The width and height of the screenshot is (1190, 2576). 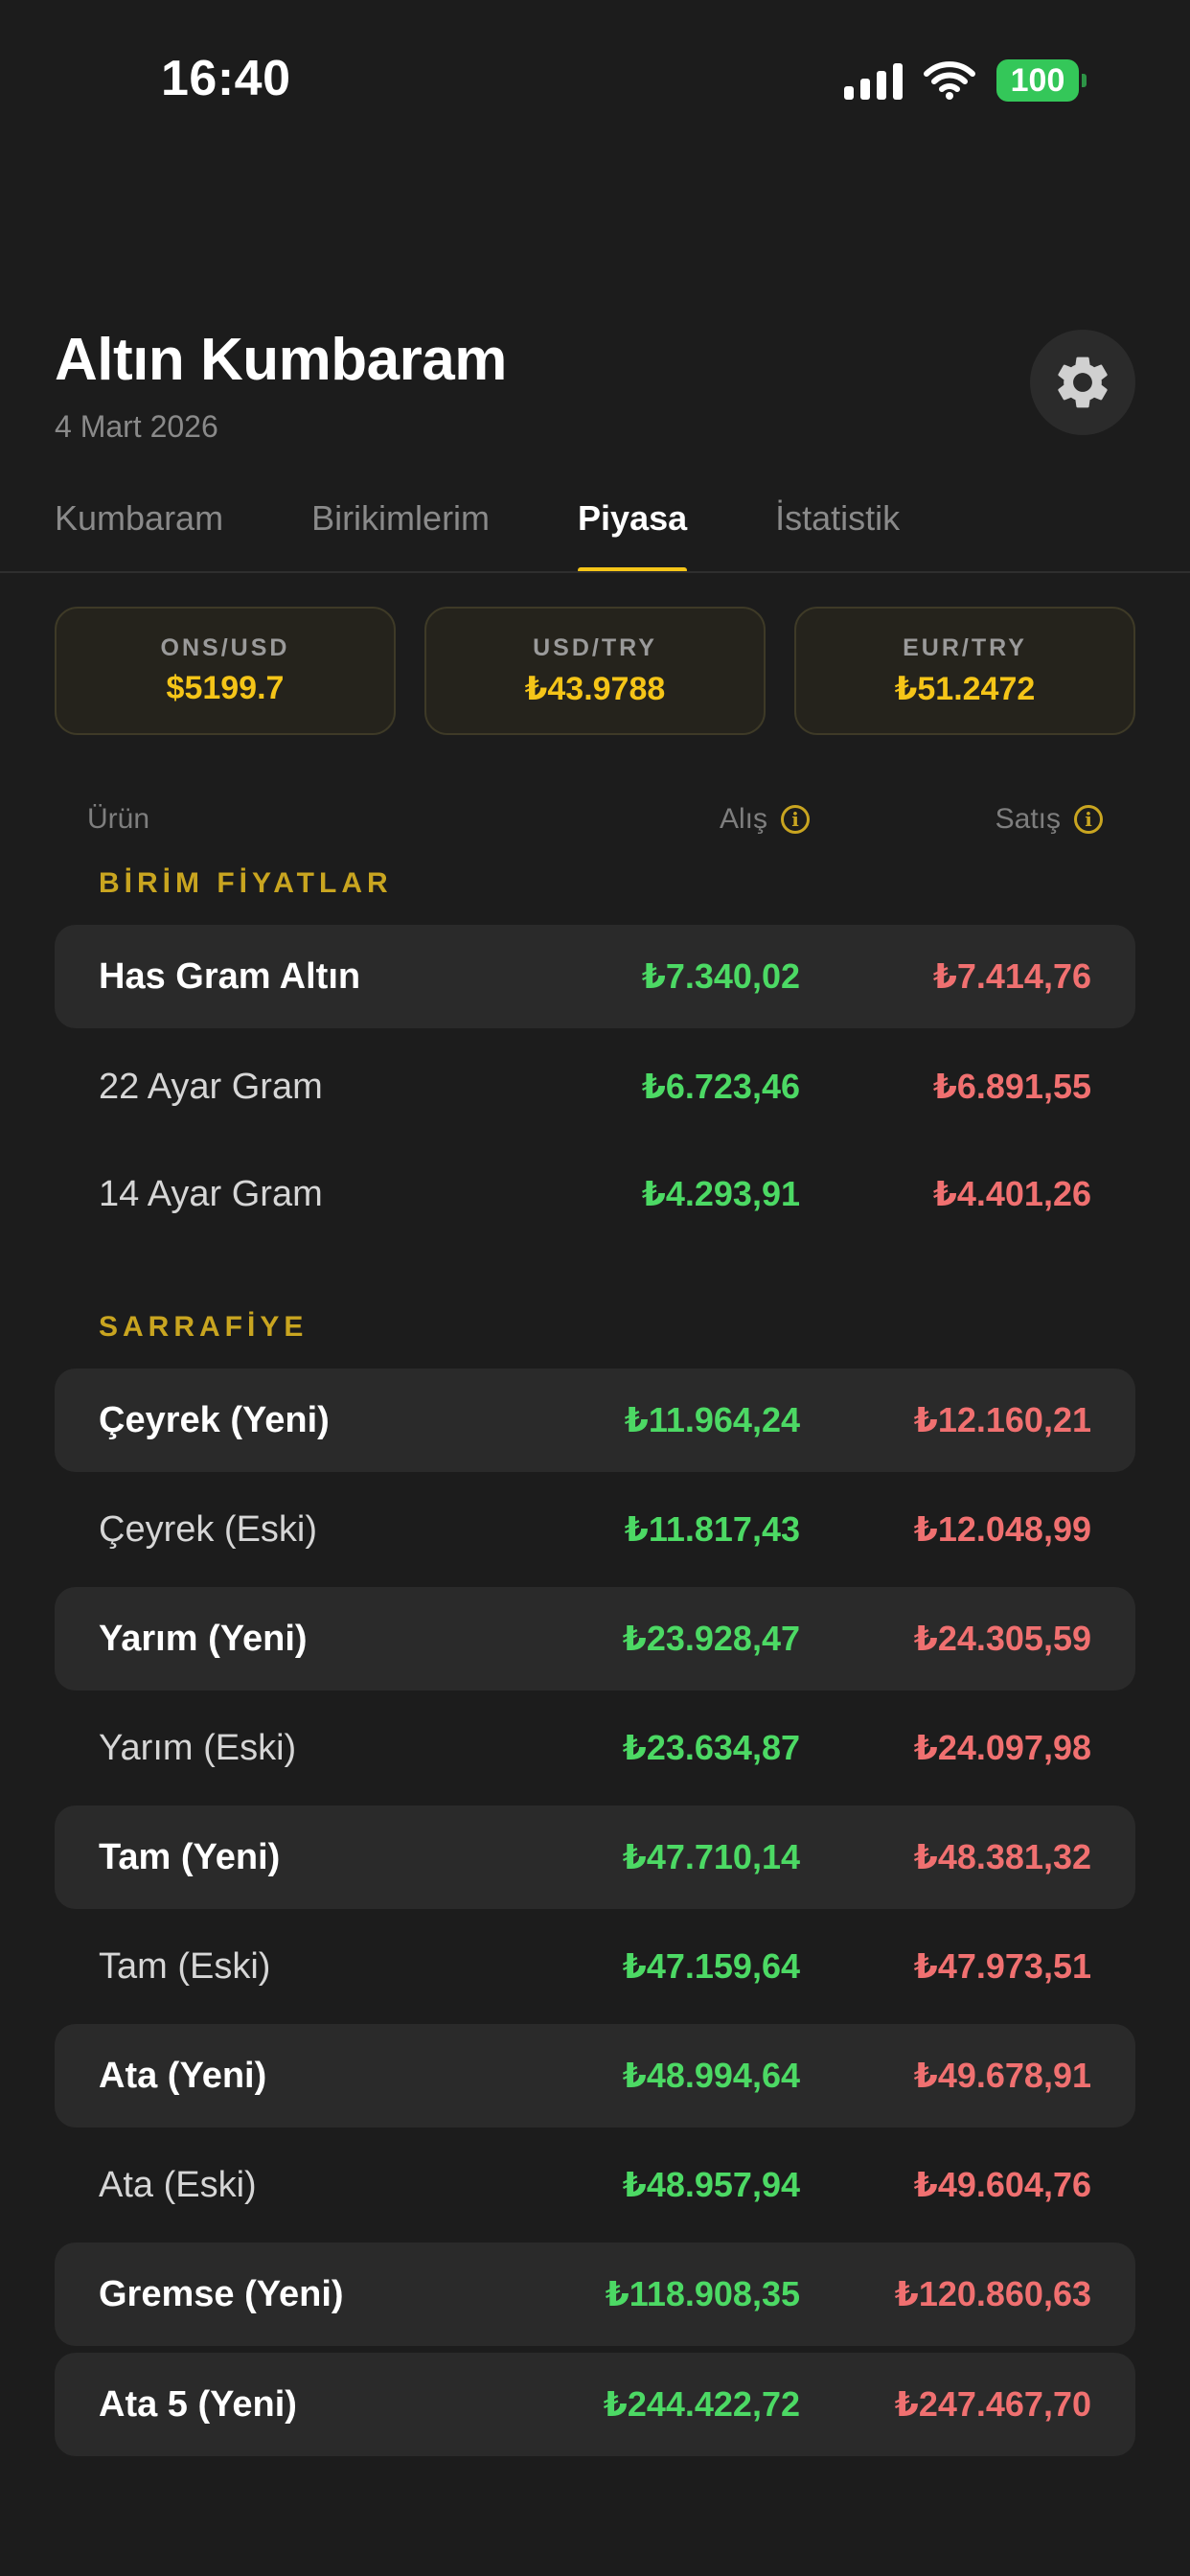 I want to click on rate-value: ₺51.2472, so click(x=965, y=688).